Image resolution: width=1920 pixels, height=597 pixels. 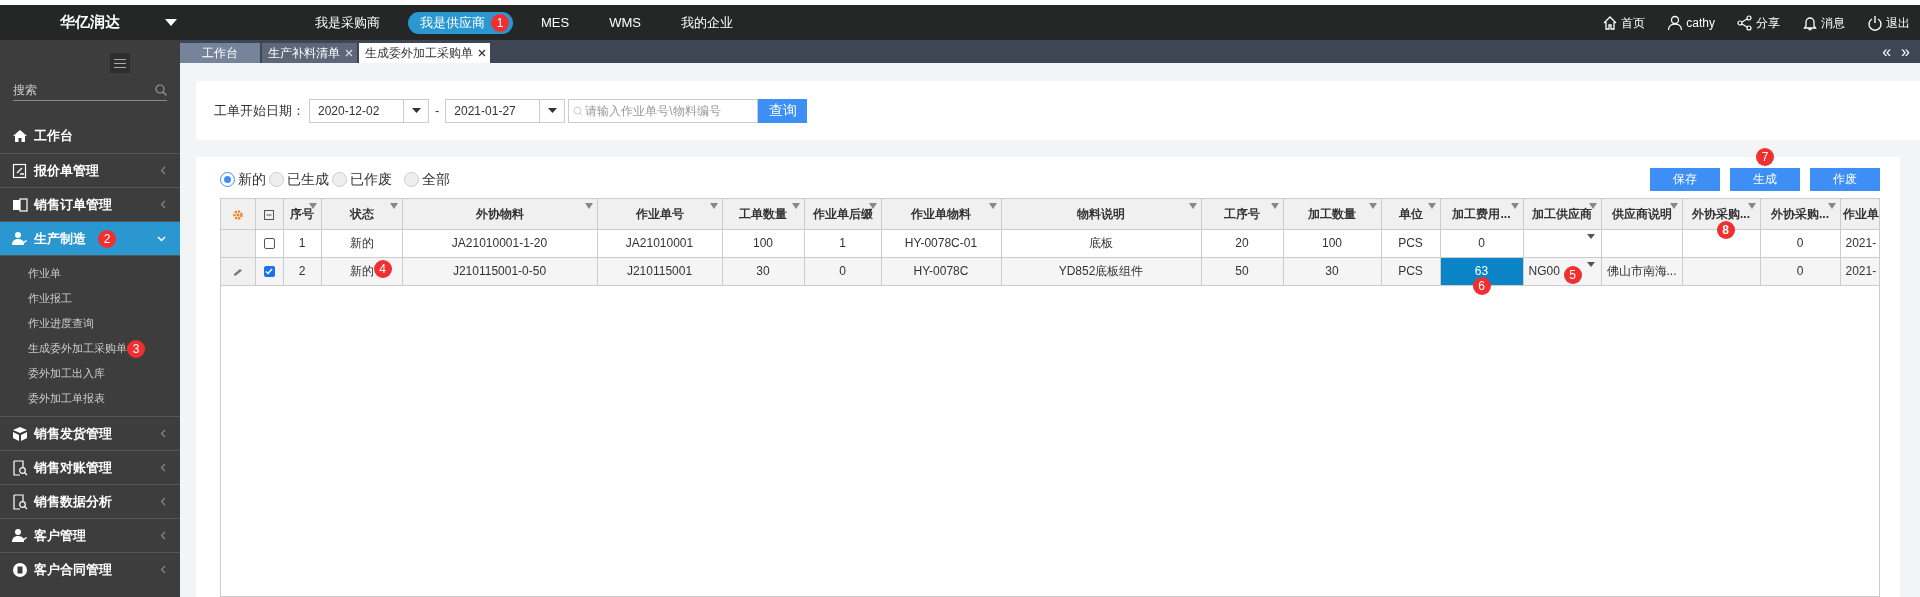 I want to click on table-cell: HY-0078C-01, so click(x=941, y=243).